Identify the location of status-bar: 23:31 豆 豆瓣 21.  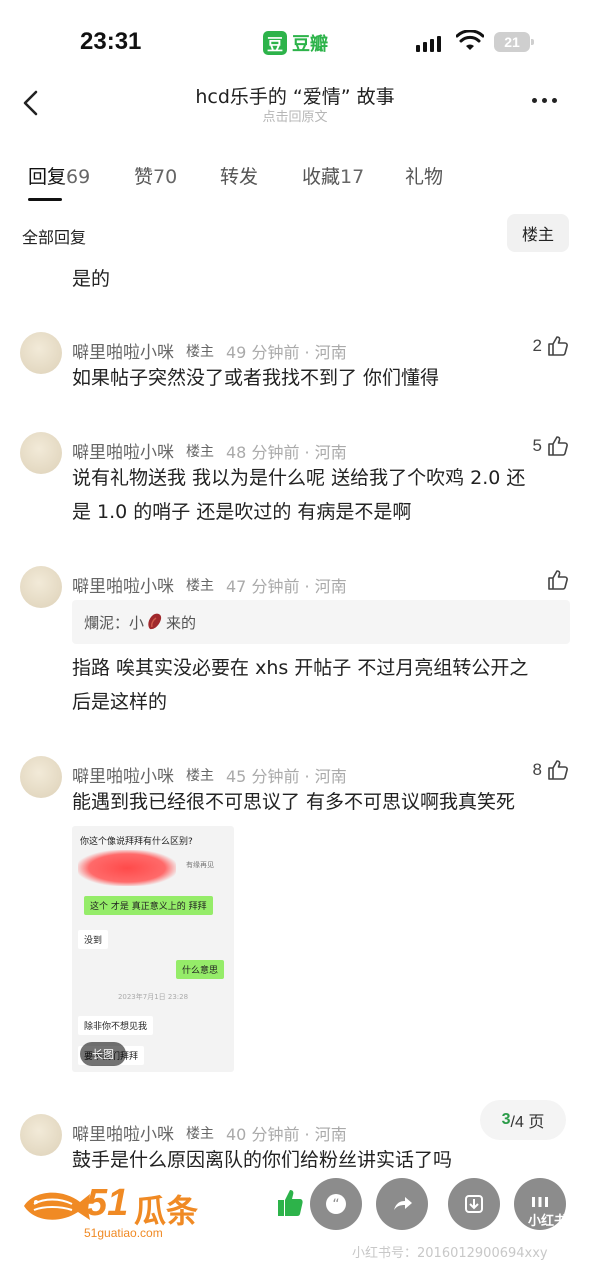
(295, 40).